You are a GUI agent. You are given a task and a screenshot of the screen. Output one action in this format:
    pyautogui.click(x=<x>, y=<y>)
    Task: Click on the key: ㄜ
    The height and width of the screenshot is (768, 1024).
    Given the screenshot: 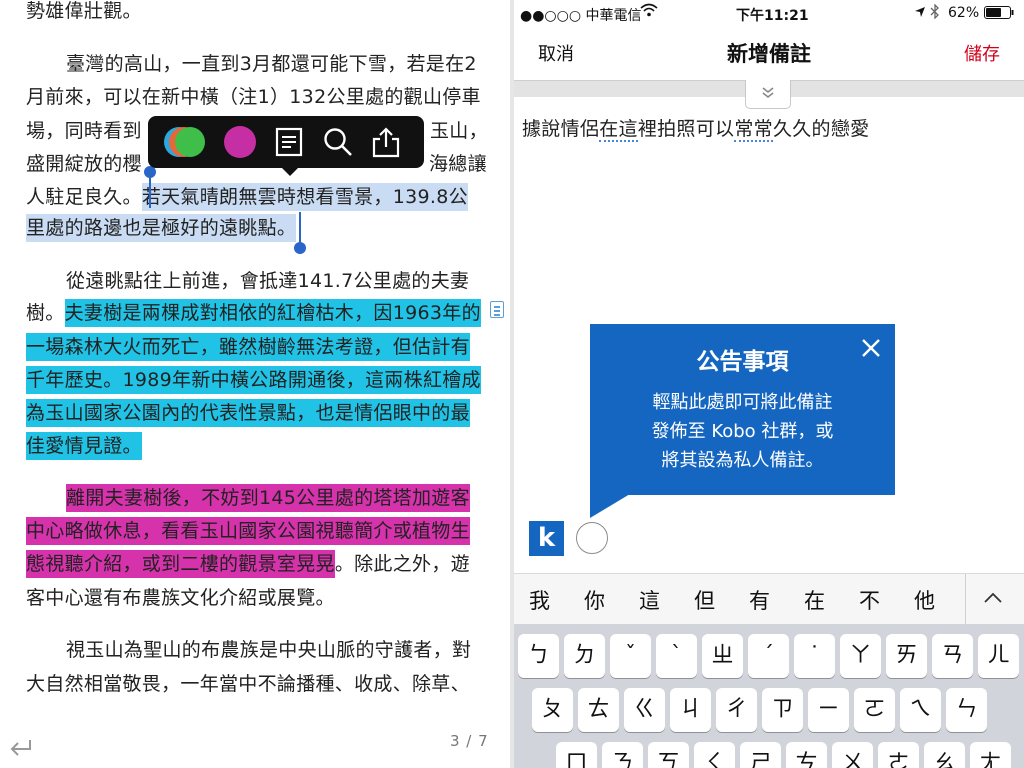 What is the action you would take?
    pyautogui.click(x=898, y=755)
    